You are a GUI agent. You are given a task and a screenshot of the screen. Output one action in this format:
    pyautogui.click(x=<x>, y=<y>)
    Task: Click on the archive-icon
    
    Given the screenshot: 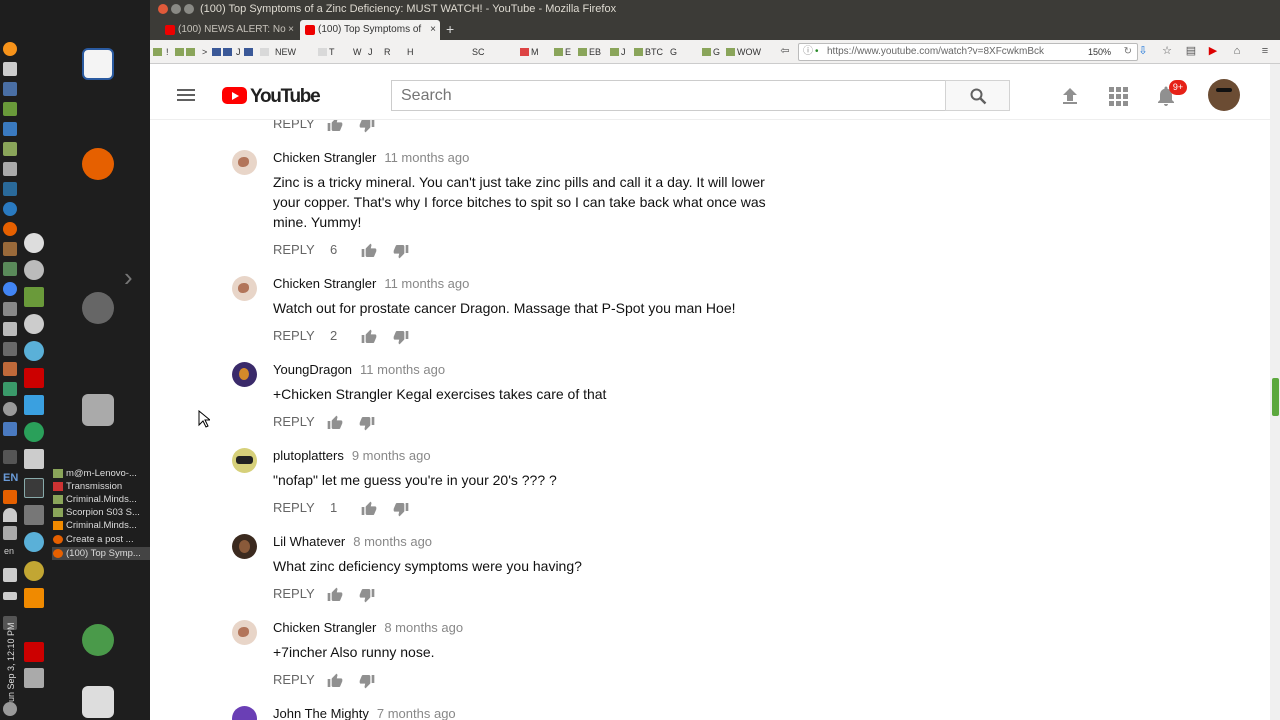 What is the action you would take?
    pyautogui.click(x=98, y=410)
    